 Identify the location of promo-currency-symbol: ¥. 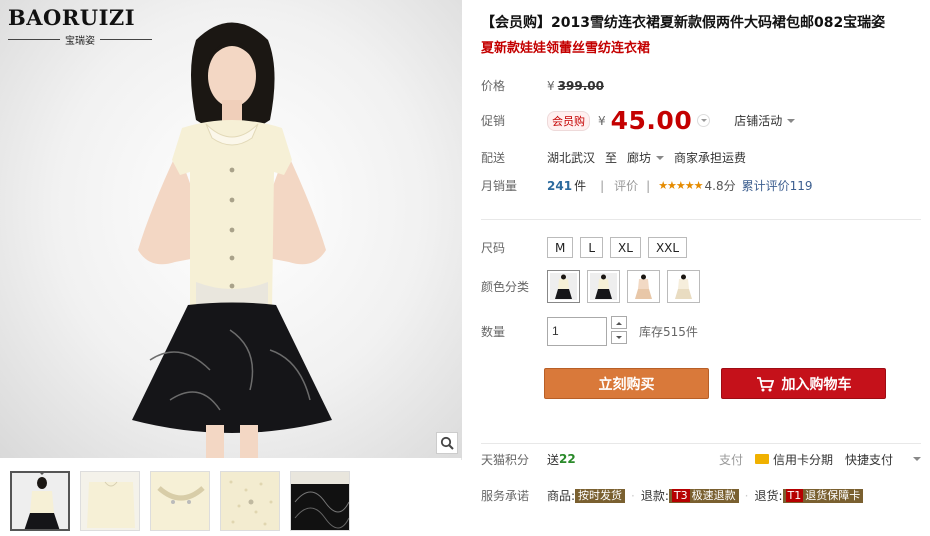
(602, 120).